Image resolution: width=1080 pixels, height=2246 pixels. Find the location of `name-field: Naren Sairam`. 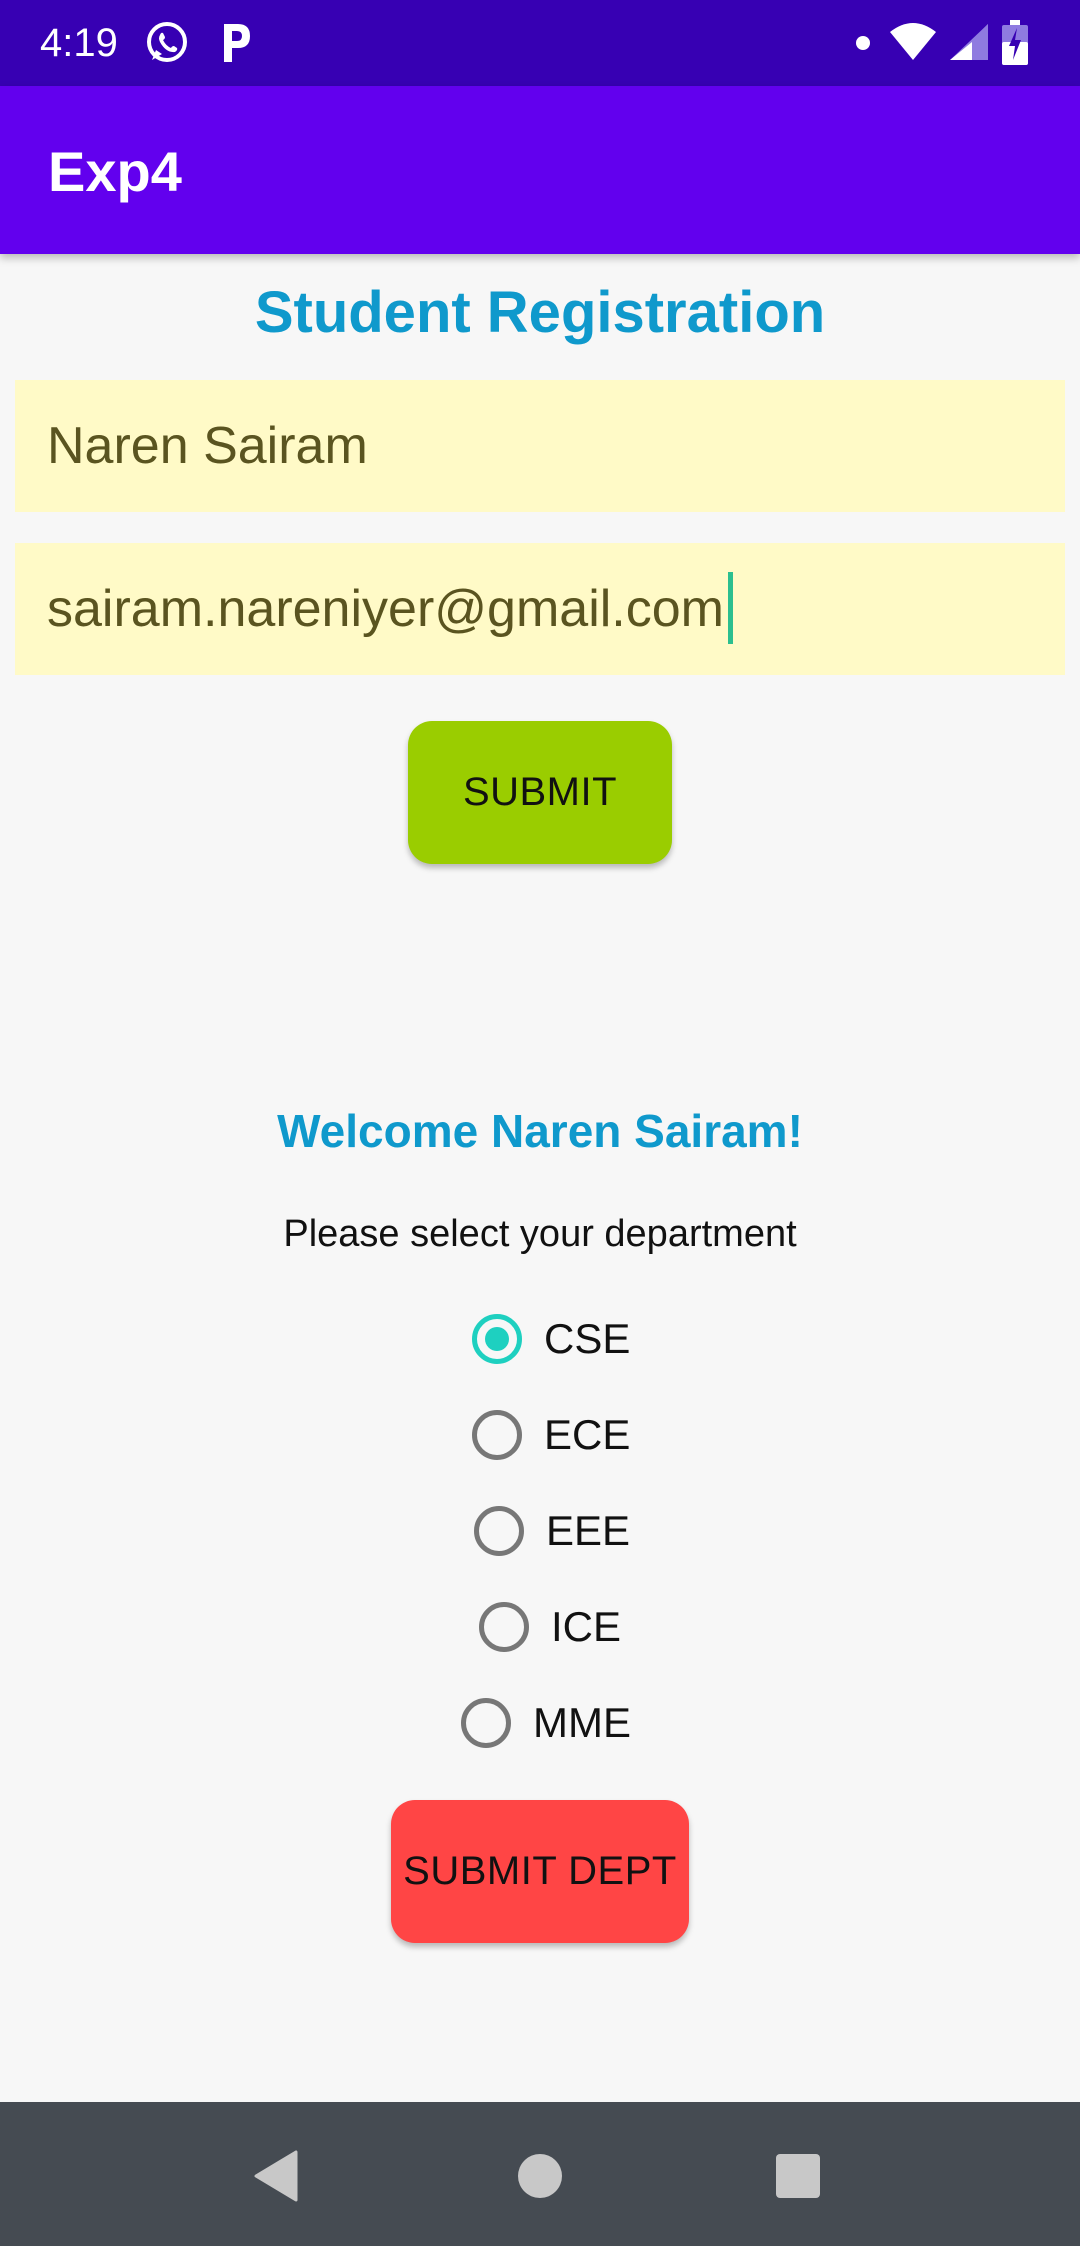

name-field: Naren Sairam is located at coordinates (540, 446).